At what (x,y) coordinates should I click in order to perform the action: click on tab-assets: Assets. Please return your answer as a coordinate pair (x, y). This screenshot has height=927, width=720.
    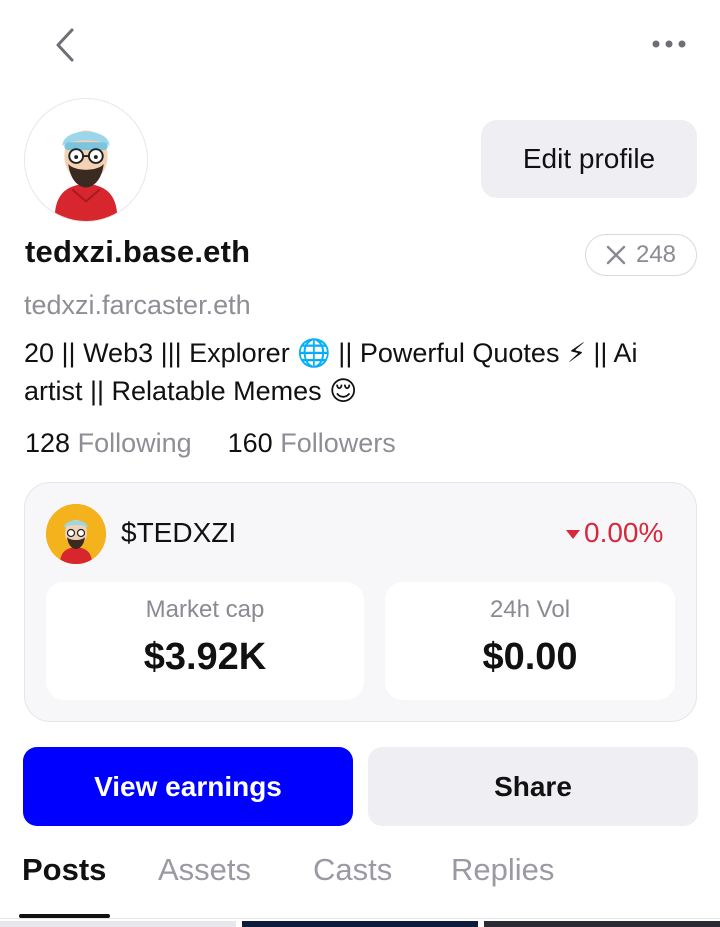
    Looking at the image, I should click on (204, 870).